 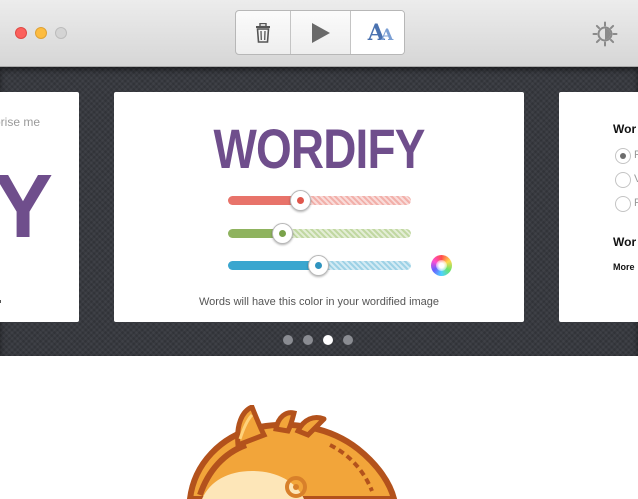 I want to click on font-style-button: AA, so click(x=377, y=32).